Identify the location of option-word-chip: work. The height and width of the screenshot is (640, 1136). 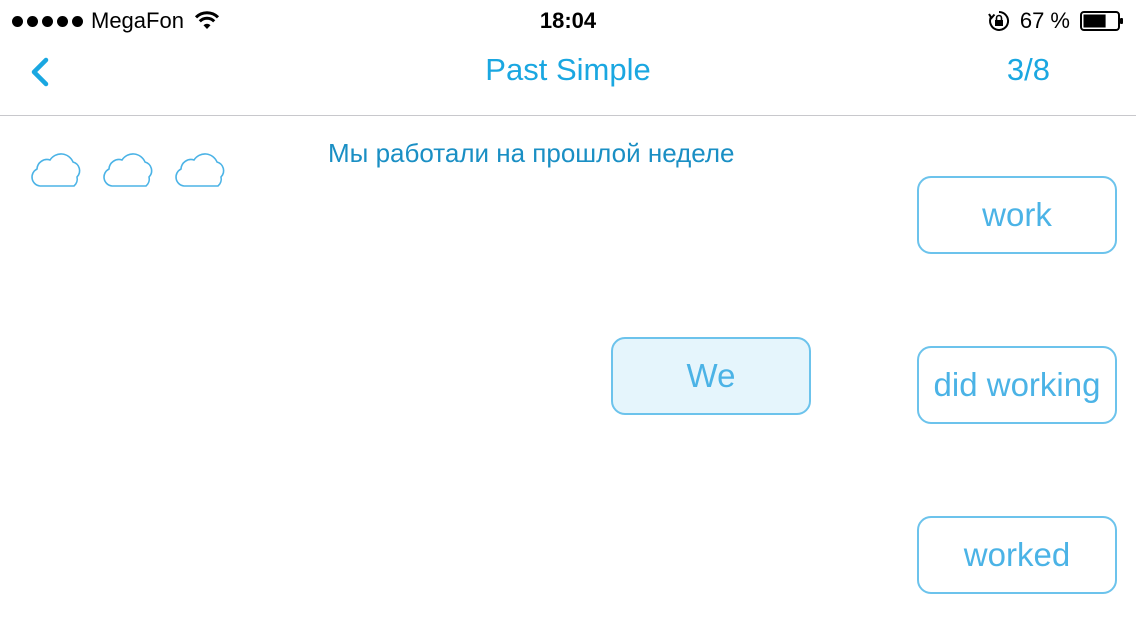
(1017, 215).